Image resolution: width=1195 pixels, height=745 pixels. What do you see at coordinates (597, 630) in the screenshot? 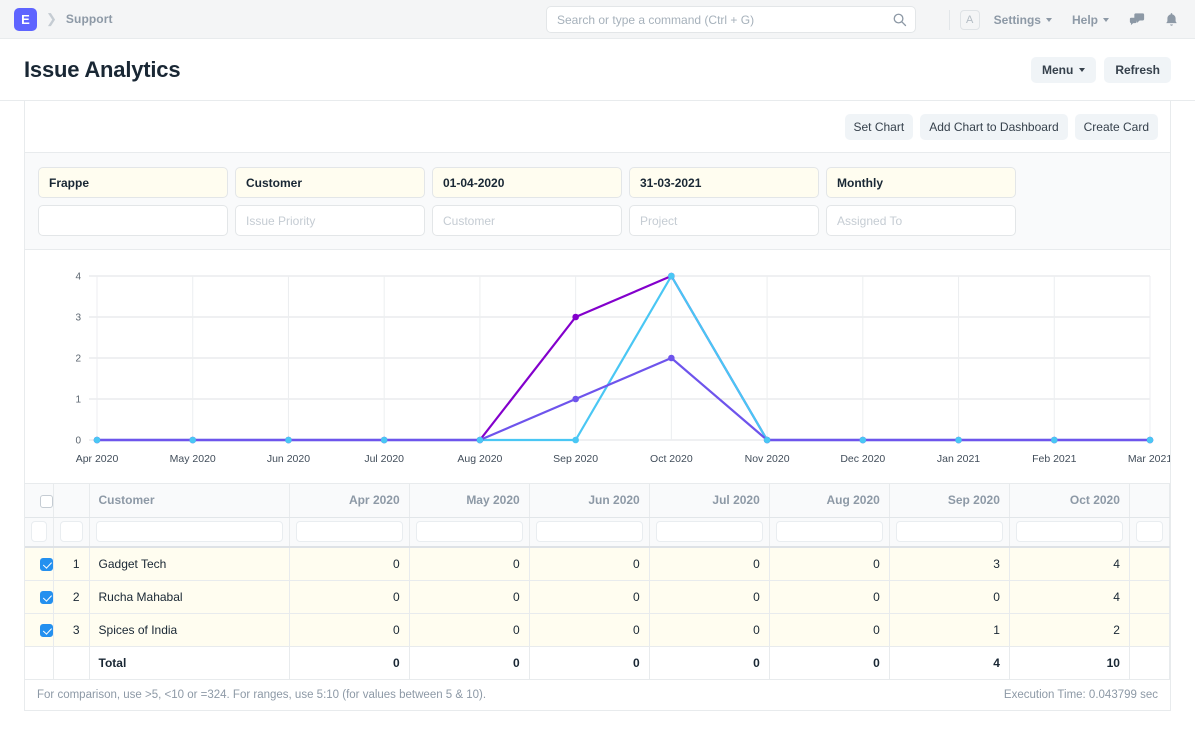
I see `table-row: 3 Spices of India 0 0 0 0 0 1 2` at bounding box center [597, 630].